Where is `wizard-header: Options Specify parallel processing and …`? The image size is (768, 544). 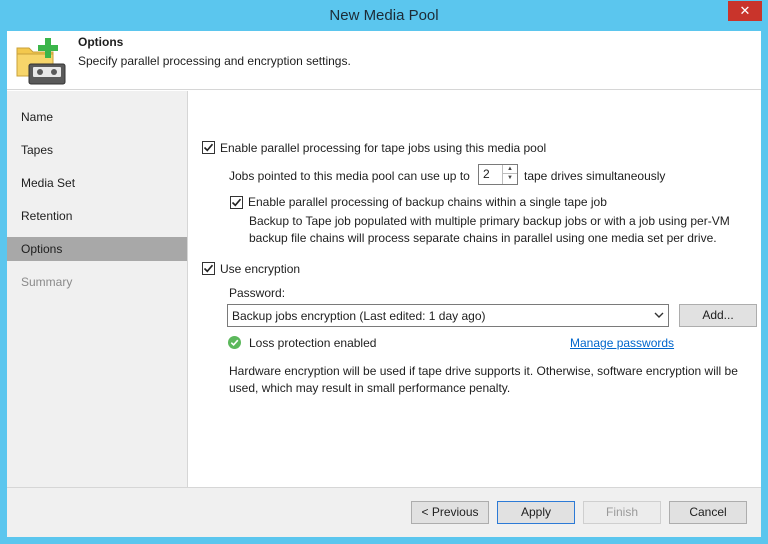 wizard-header: Options Specify parallel processing and … is located at coordinates (384, 60).